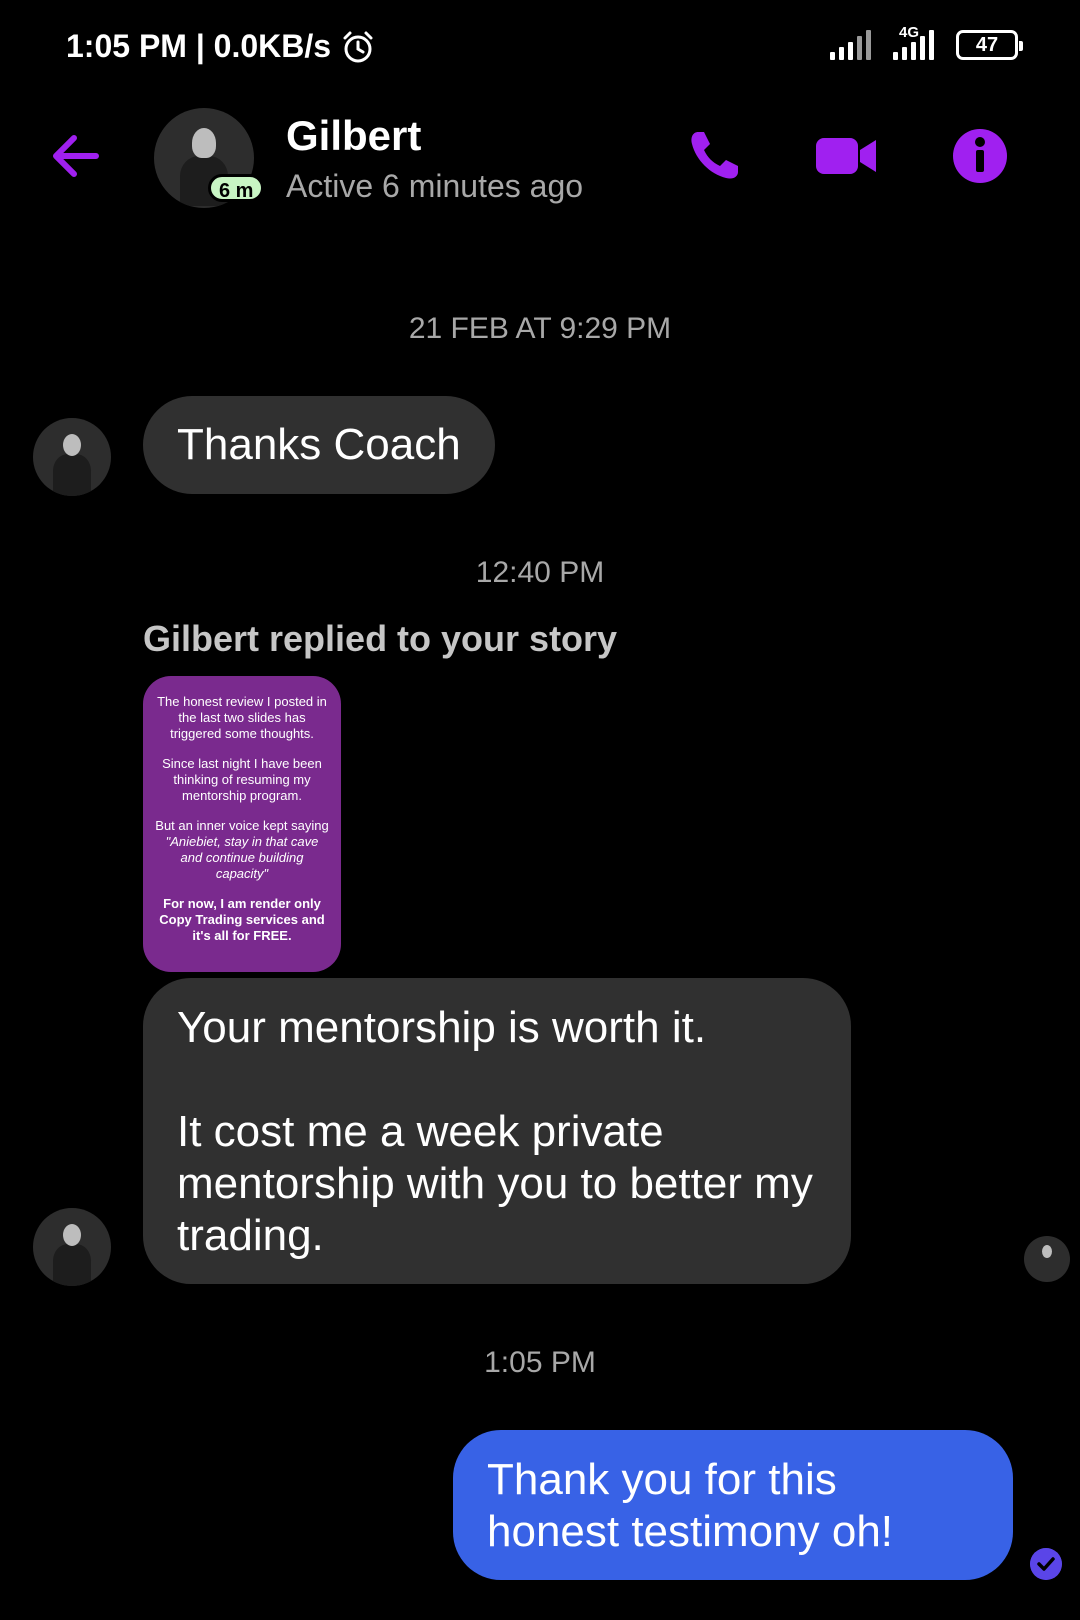  What do you see at coordinates (540, 1362) in the screenshot?
I see `timestamp: 1:05 PM` at bounding box center [540, 1362].